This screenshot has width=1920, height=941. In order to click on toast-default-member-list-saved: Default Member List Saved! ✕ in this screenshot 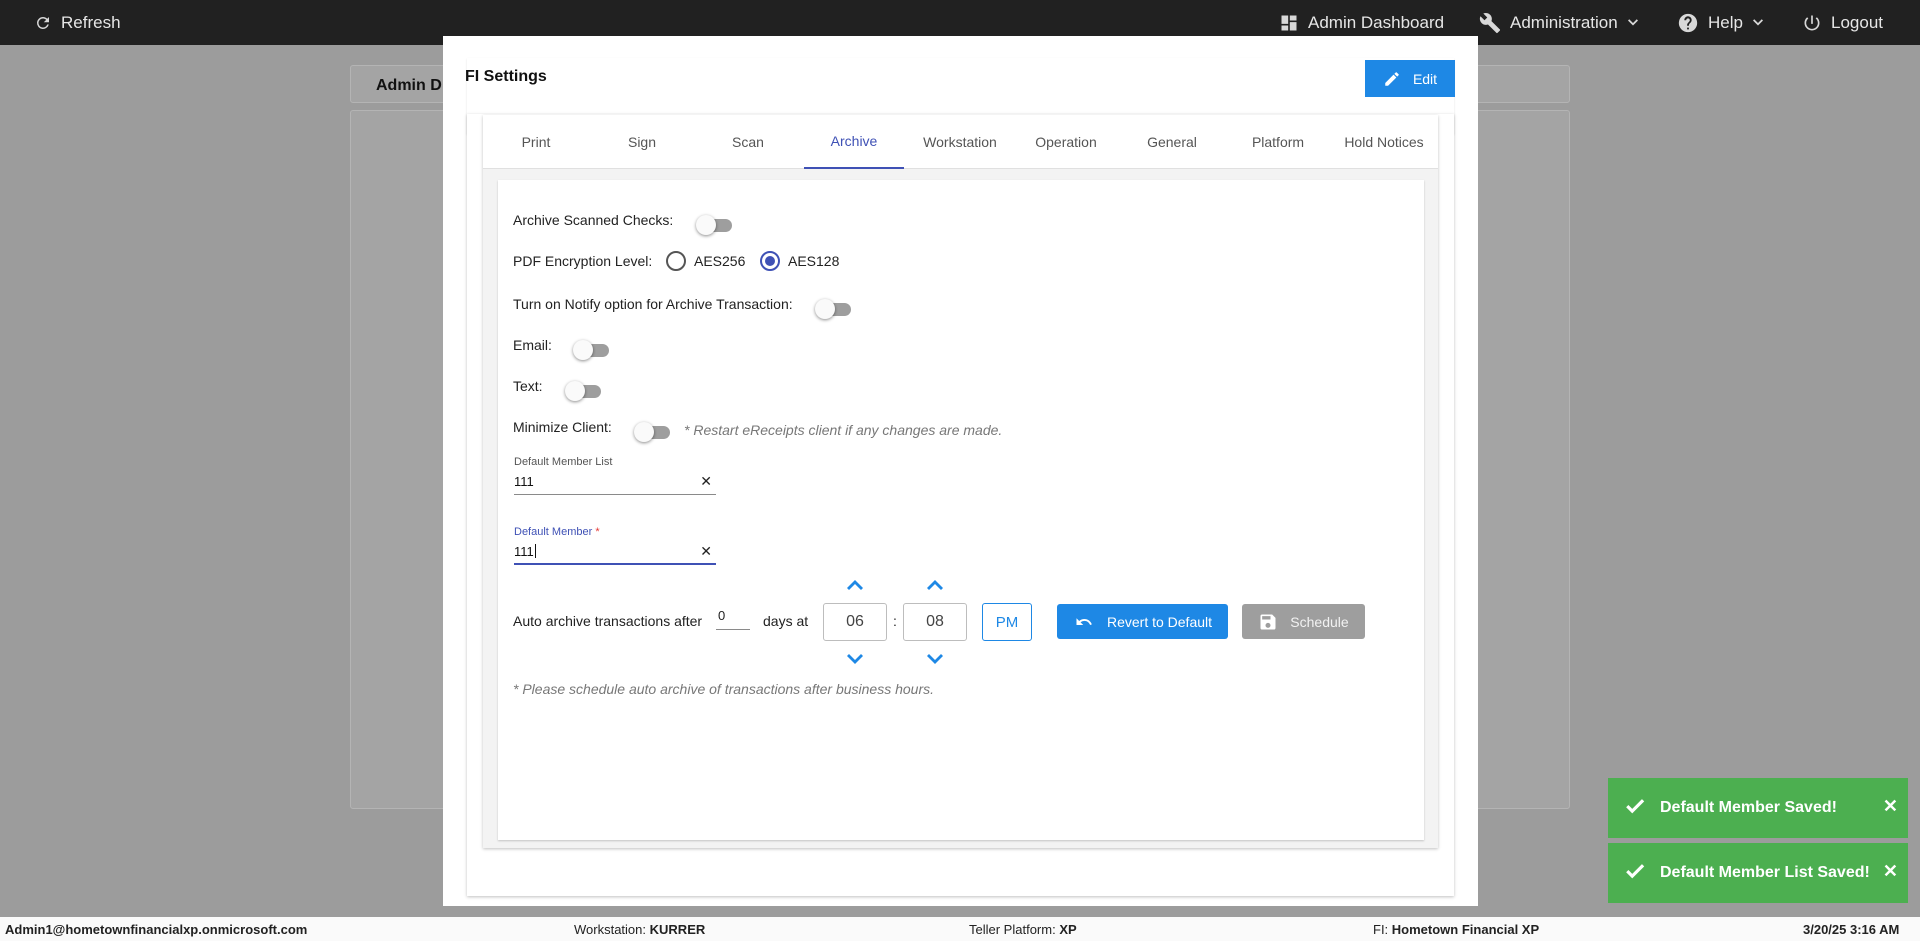, I will do `click(1758, 873)`.